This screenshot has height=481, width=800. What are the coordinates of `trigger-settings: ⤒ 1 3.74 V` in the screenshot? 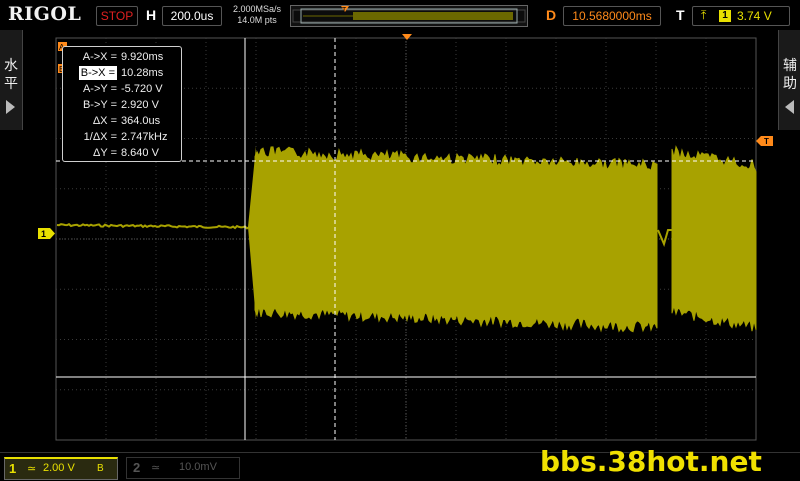 It's located at (741, 16).